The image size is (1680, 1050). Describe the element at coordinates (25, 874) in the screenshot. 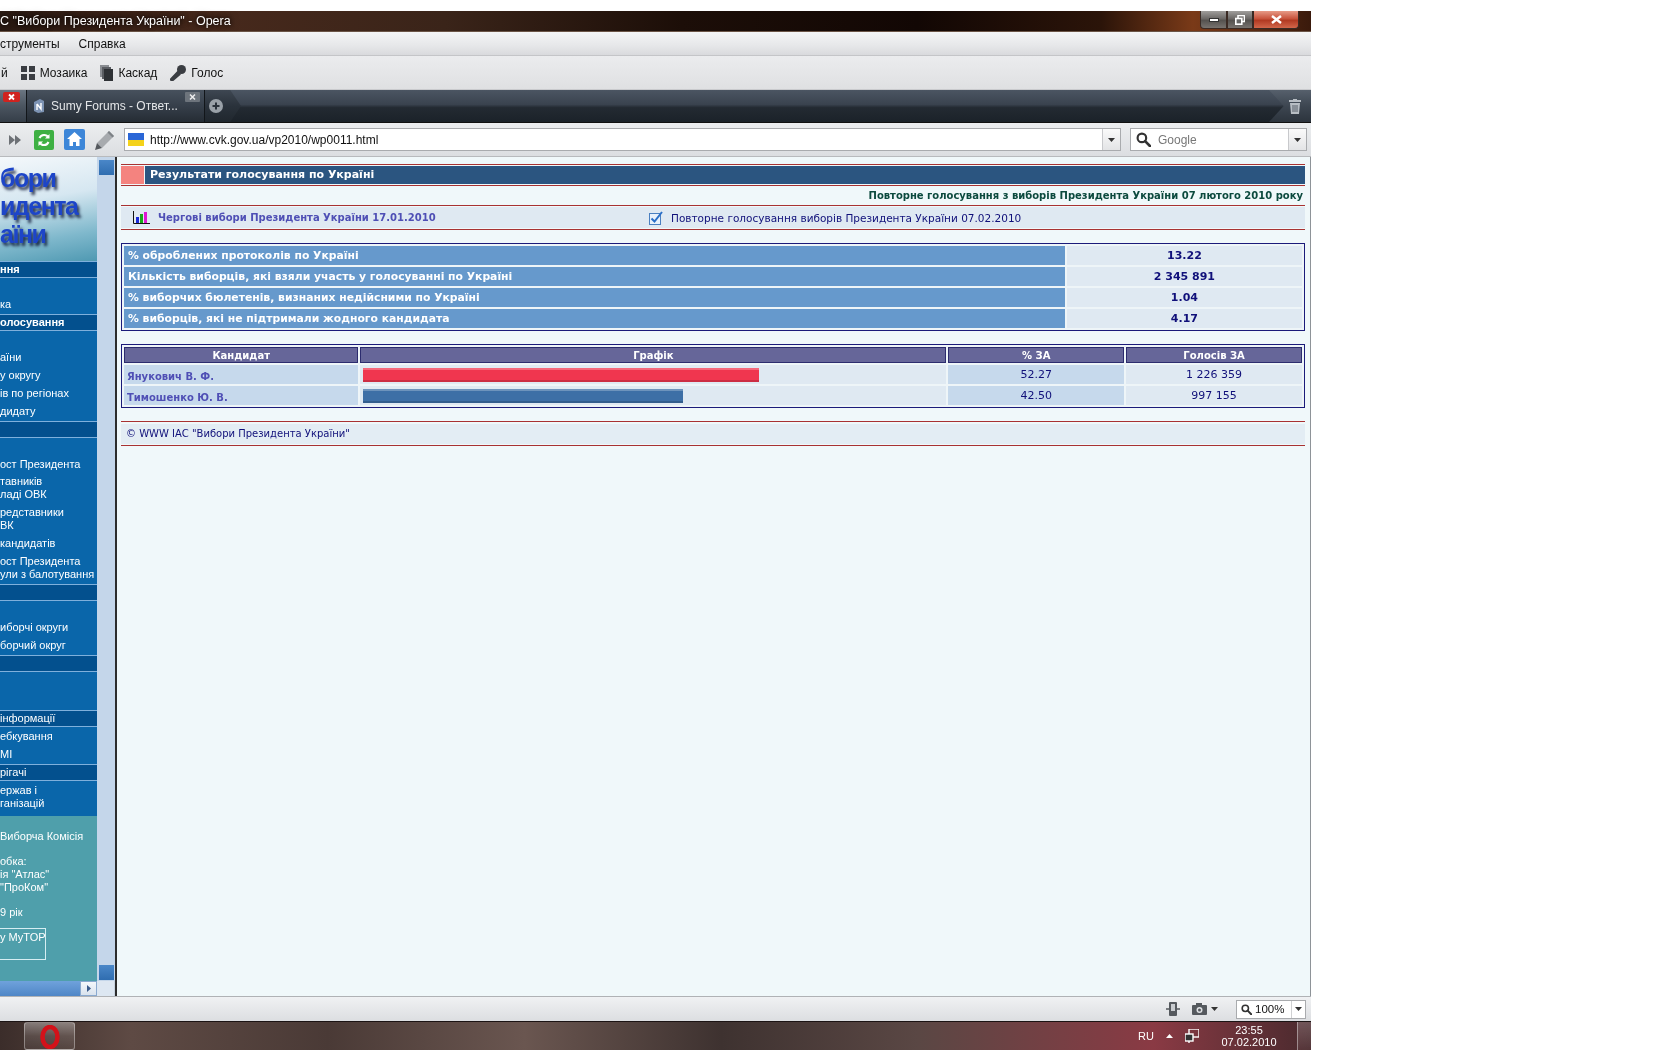

I see `footer-text: обка: ія "Атлас" "ПроКом"` at that location.